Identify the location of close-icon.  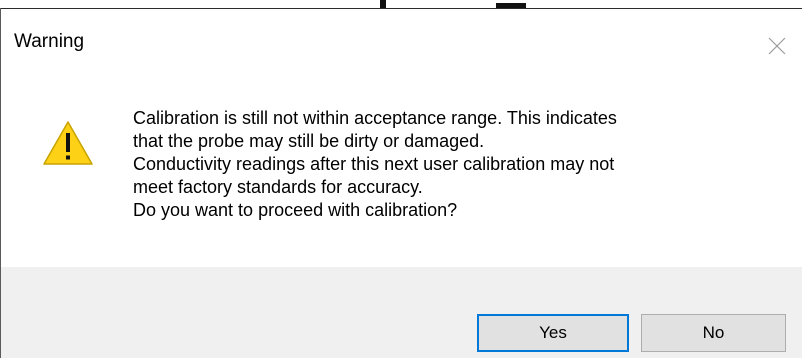
(777, 46).